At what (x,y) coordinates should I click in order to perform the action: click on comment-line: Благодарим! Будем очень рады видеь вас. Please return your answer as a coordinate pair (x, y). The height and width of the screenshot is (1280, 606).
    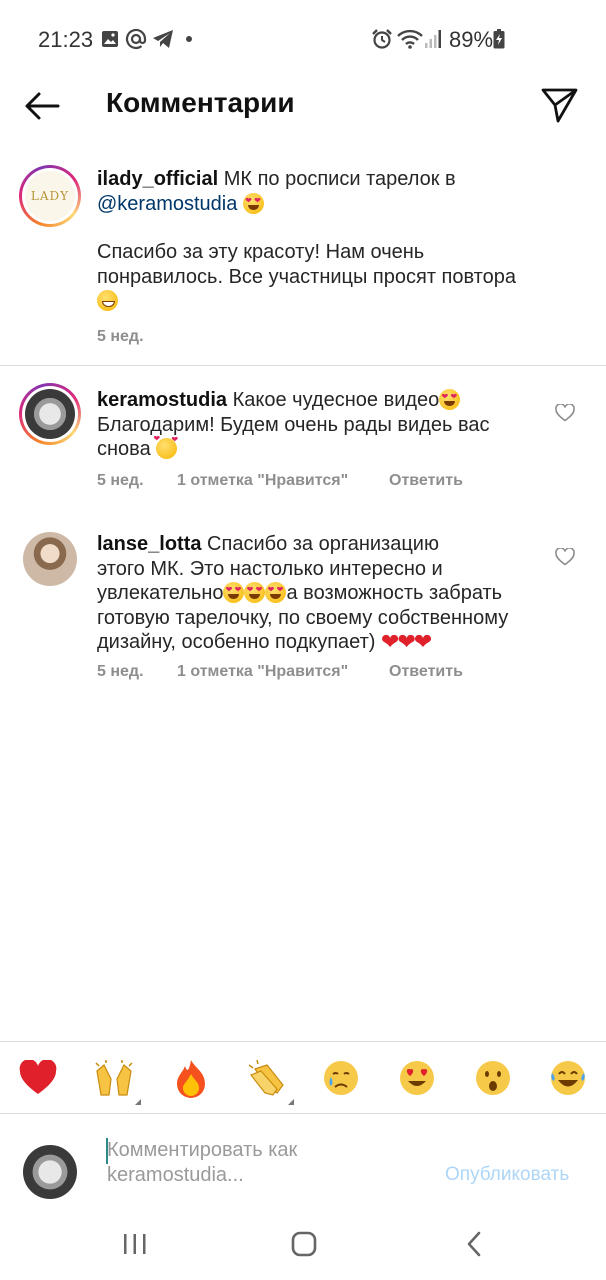
    Looking at the image, I should click on (293, 424).